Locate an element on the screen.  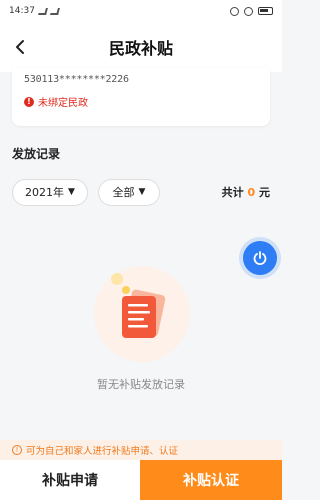
tip-bar: ! 可为自己和家人进行补贴申请、认证 is located at coordinates (141, 450).